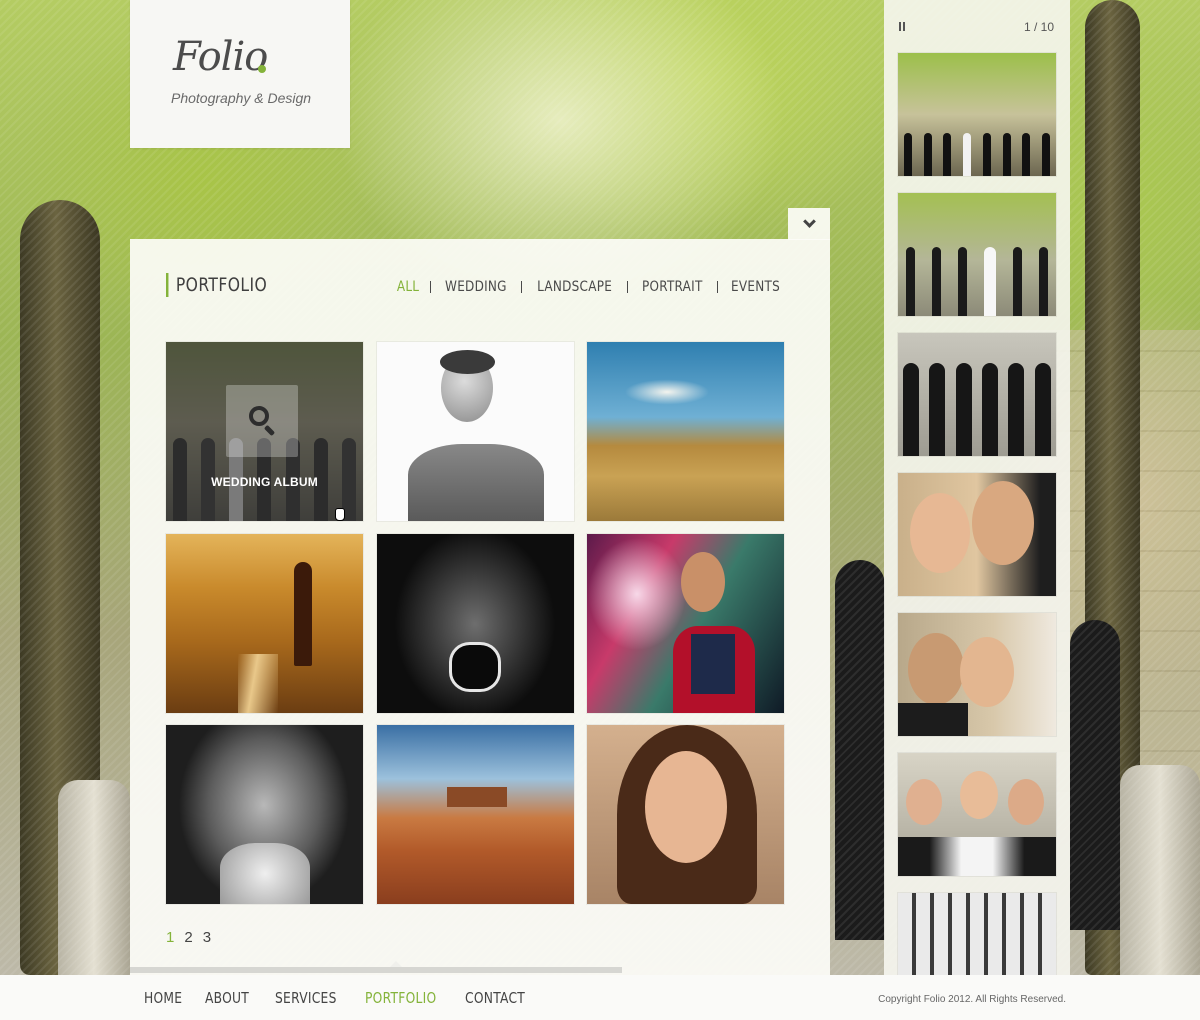  What do you see at coordinates (1038, 27) in the screenshot?
I see `slide-counter: 1 / 10` at bounding box center [1038, 27].